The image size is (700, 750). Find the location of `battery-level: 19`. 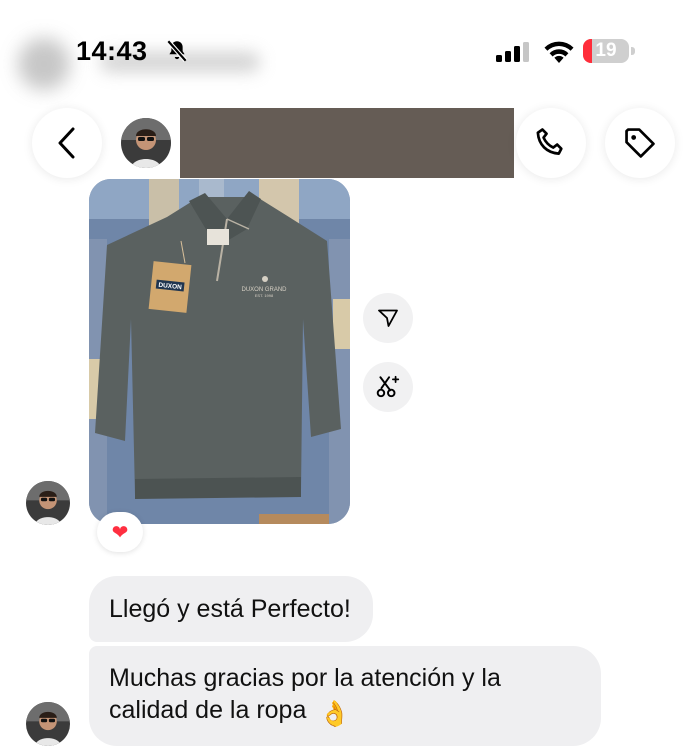

battery-level: 19 is located at coordinates (606, 50).